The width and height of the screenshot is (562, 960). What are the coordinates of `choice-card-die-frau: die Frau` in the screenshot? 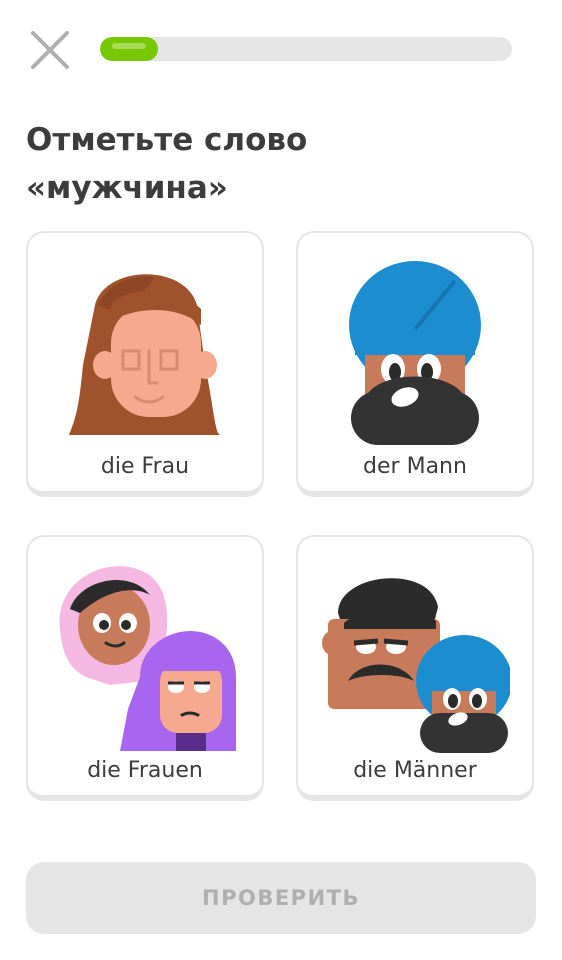 It's located at (145, 364).